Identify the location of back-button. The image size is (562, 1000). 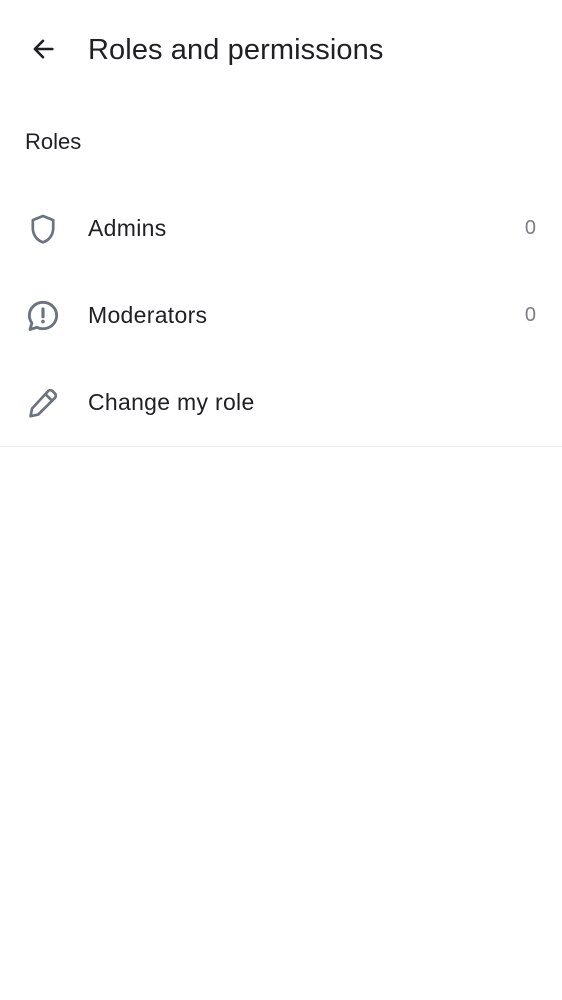
(43, 49).